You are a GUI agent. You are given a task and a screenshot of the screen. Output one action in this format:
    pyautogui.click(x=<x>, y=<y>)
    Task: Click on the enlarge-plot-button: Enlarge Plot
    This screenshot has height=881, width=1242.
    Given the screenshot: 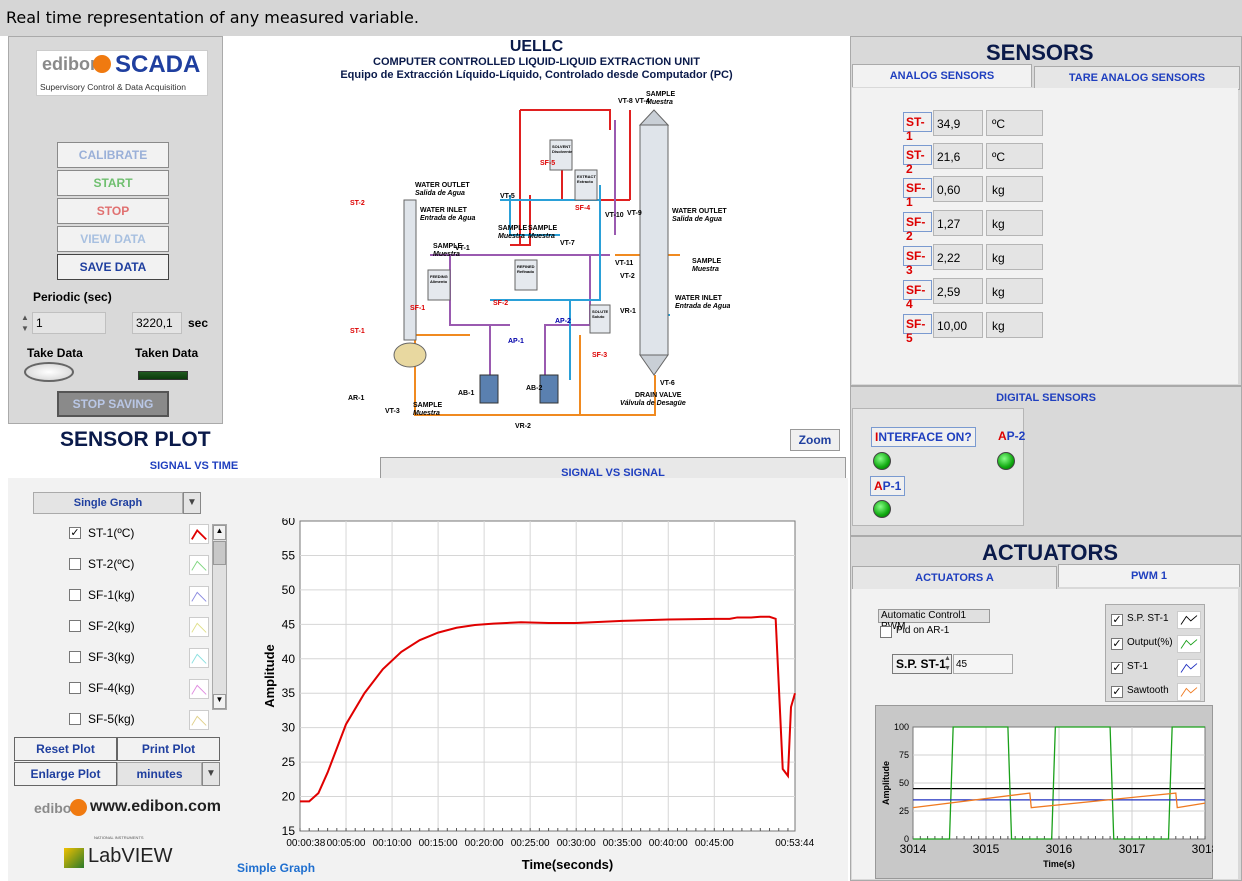 What is the action you would take?
    pyautogui.click(x=65, y=774)
    